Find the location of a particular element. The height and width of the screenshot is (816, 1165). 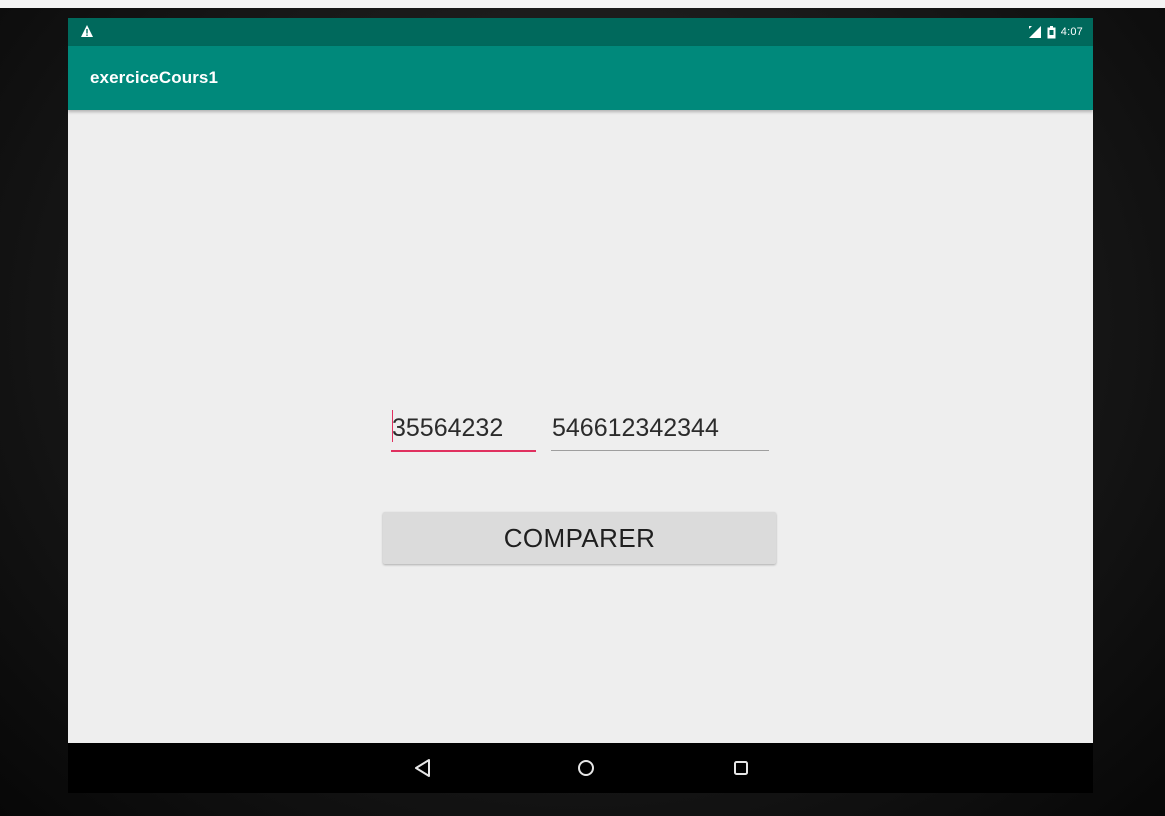

compare-button: COMPARER is located at coordinates (579, 538).